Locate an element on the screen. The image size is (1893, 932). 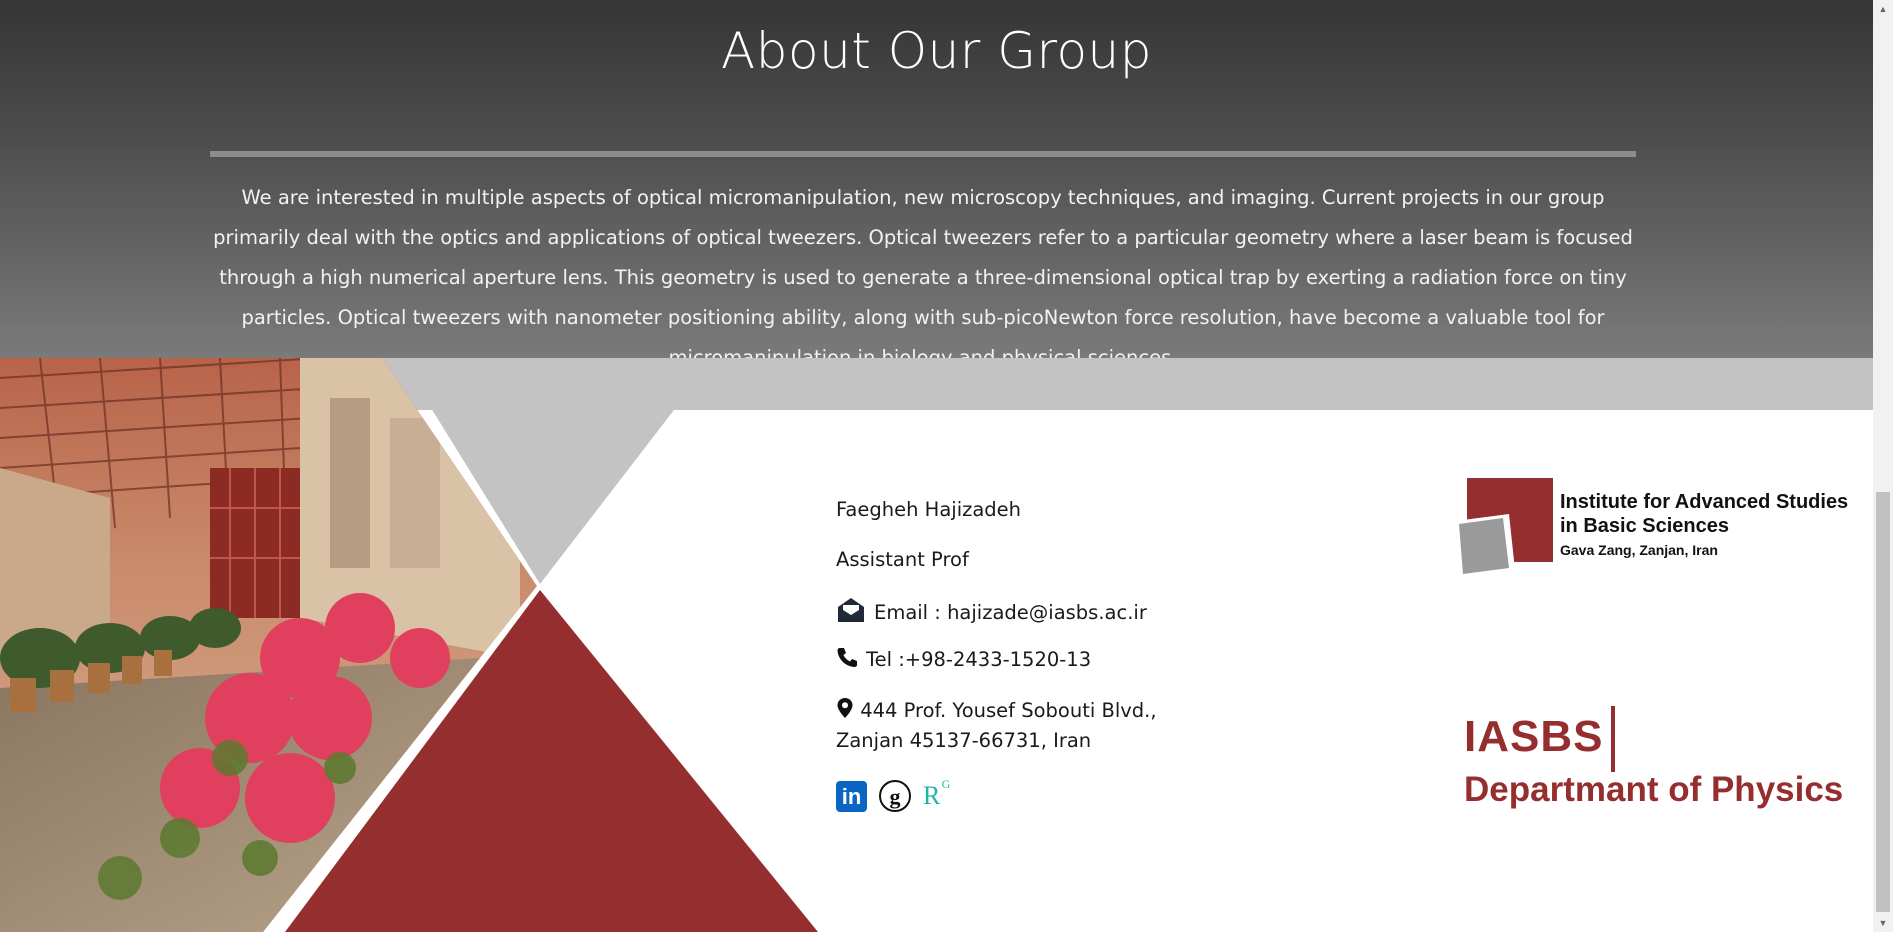
envelope-icon is located at coordinates (851, 612).